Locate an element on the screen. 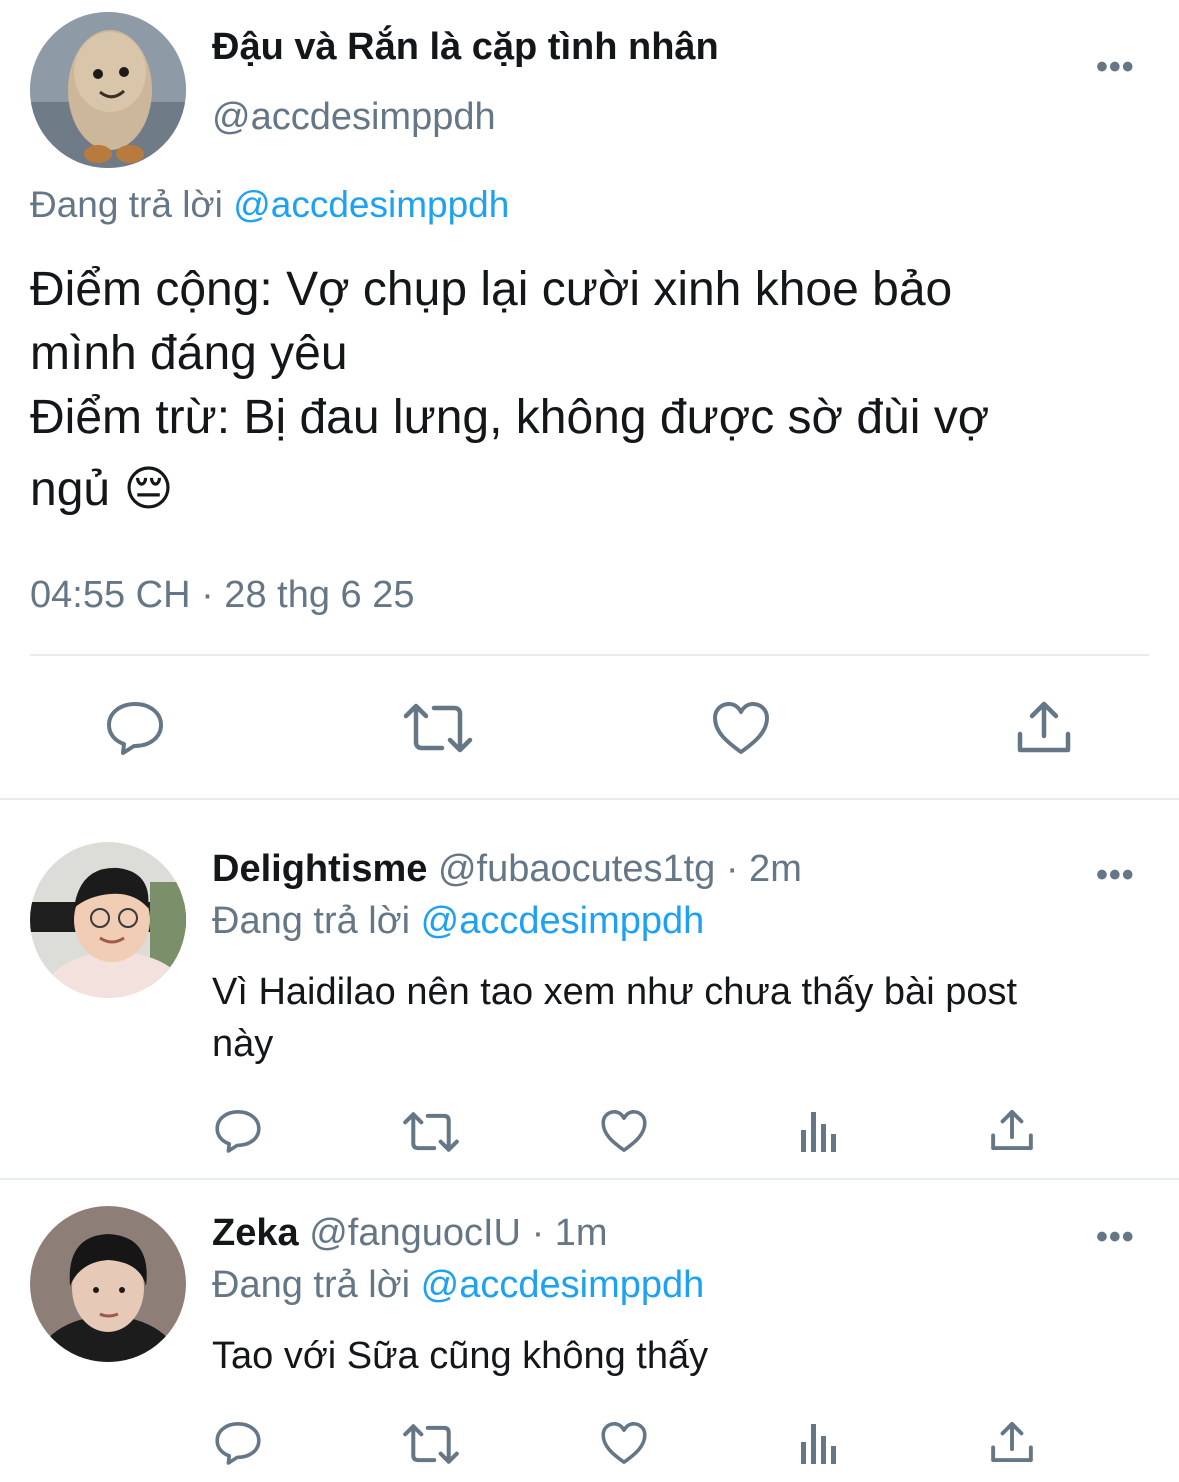  reply-2-handle: @fanguocIU is located at coordinates (415, 1233).